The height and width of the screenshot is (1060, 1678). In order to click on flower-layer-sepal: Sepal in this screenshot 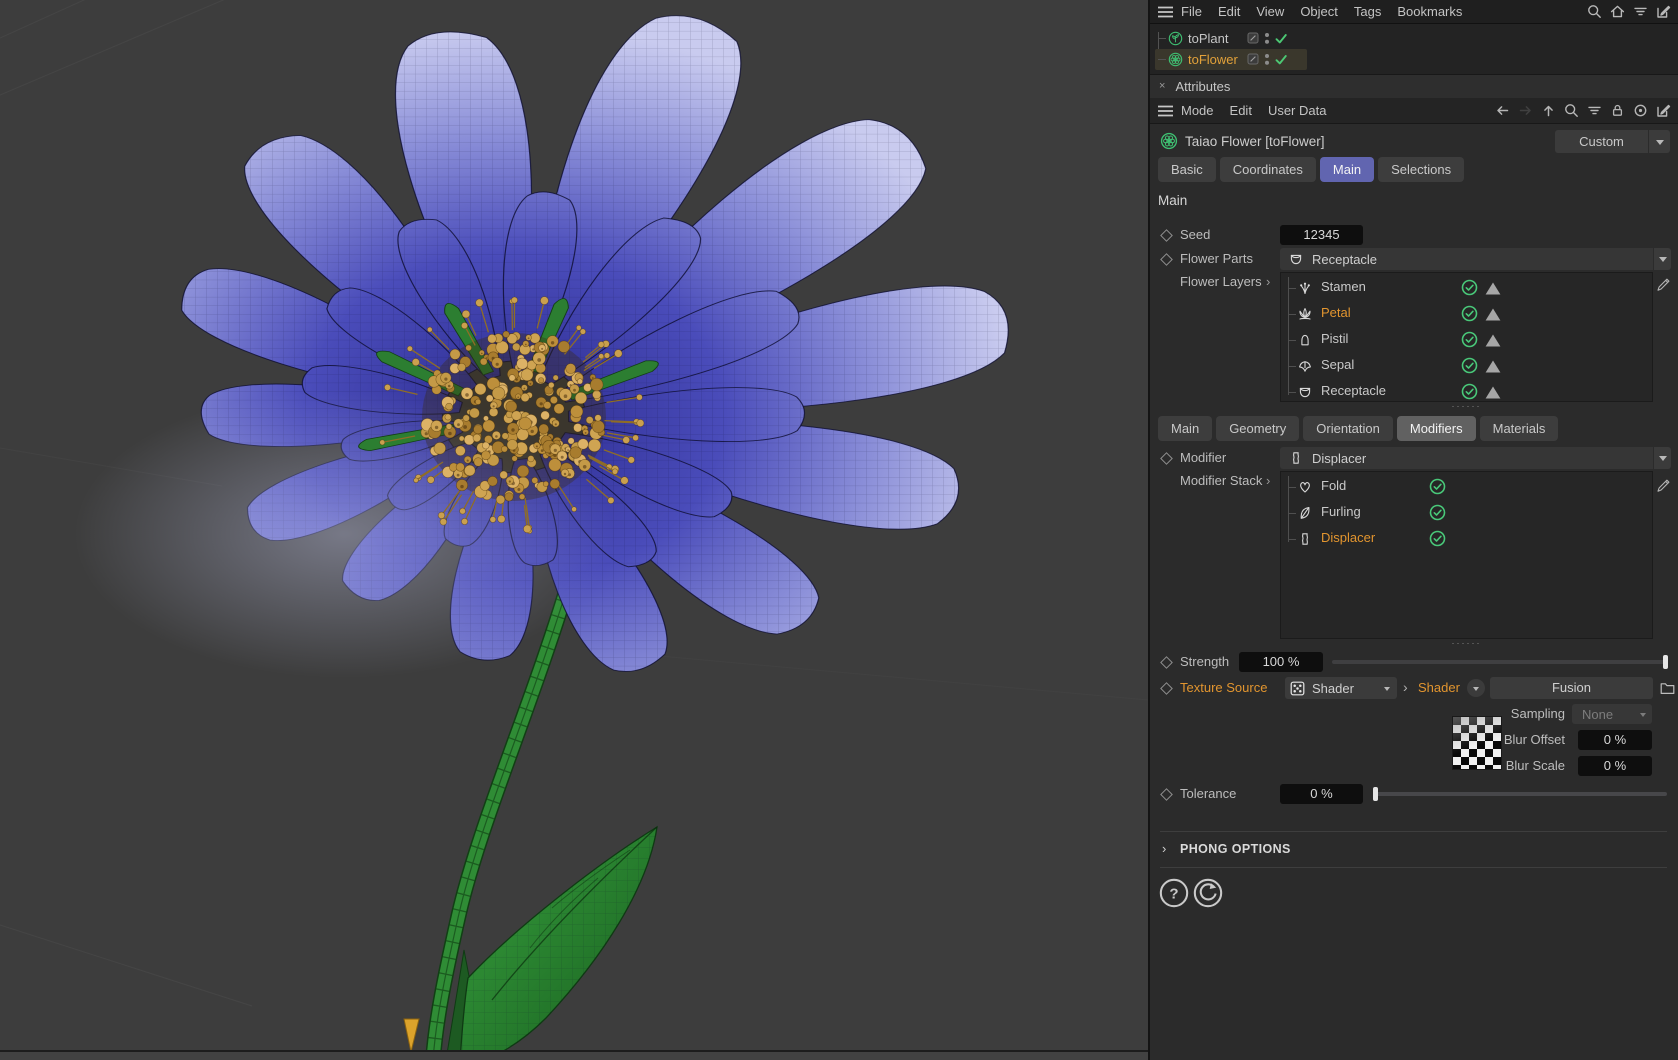, I will do `click(1466, 366)`.